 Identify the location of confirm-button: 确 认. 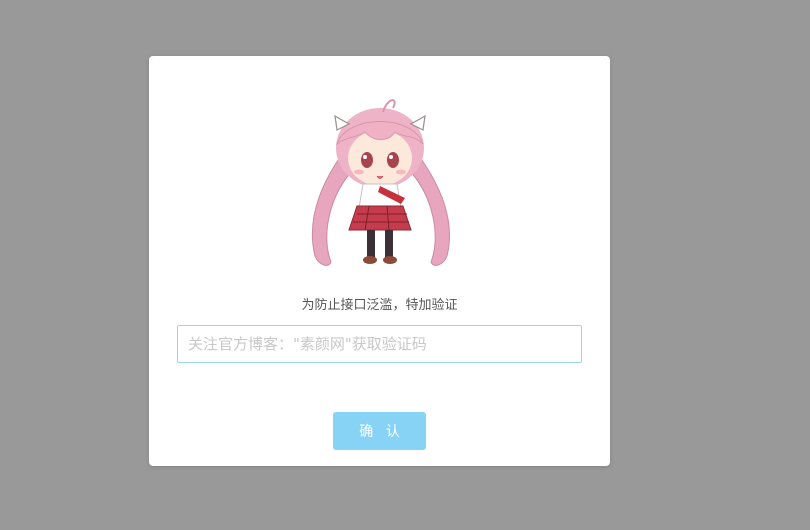
(379, 431).